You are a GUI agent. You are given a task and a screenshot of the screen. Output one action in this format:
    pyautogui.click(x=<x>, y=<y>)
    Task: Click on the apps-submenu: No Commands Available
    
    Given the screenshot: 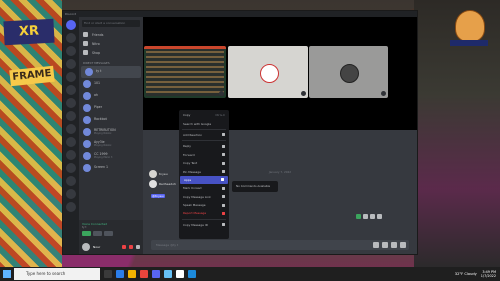 What is the action you would take?
    pyautogui.click(x=255, y=186)
    